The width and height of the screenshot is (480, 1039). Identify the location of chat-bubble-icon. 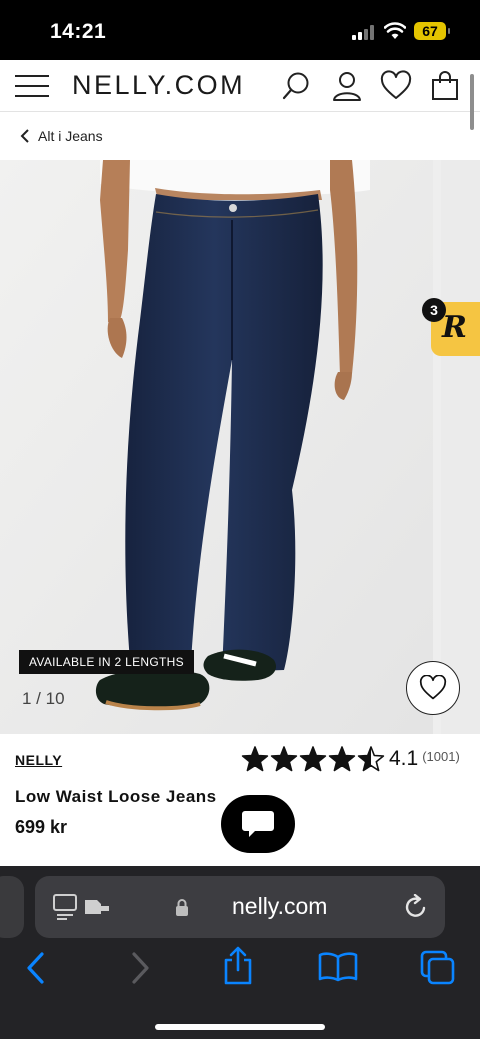
(258, 824).